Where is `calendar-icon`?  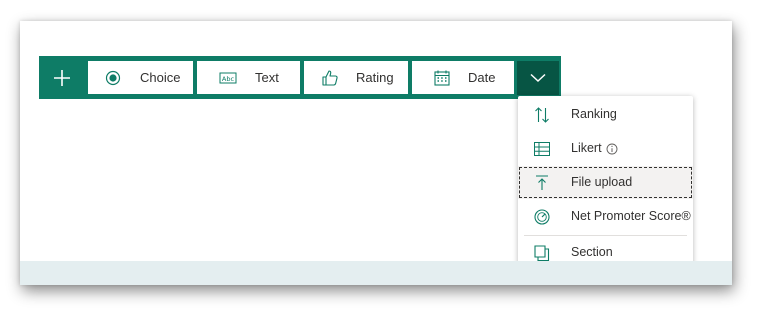
calendar-icon is located at coordinates (442, 78).